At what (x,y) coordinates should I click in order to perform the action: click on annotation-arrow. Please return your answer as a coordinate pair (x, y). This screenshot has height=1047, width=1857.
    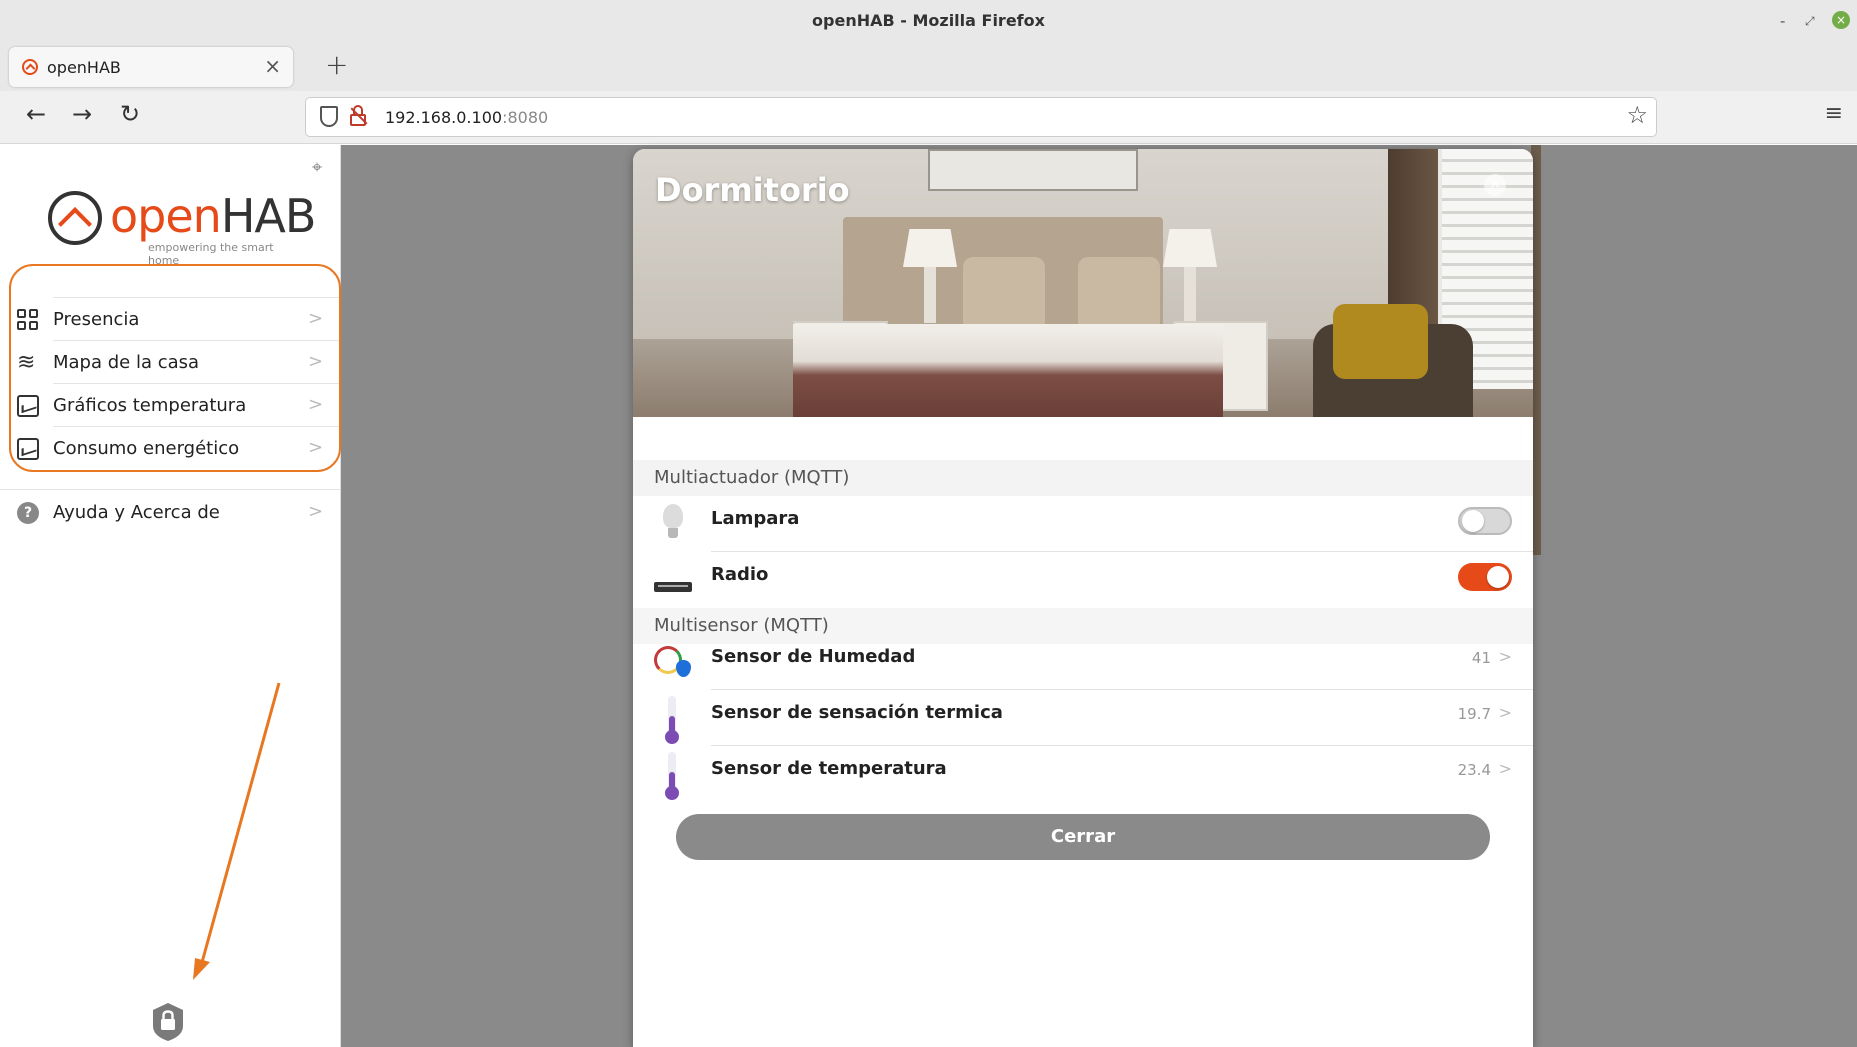
    Looking at the image, I should click on (237, 831).